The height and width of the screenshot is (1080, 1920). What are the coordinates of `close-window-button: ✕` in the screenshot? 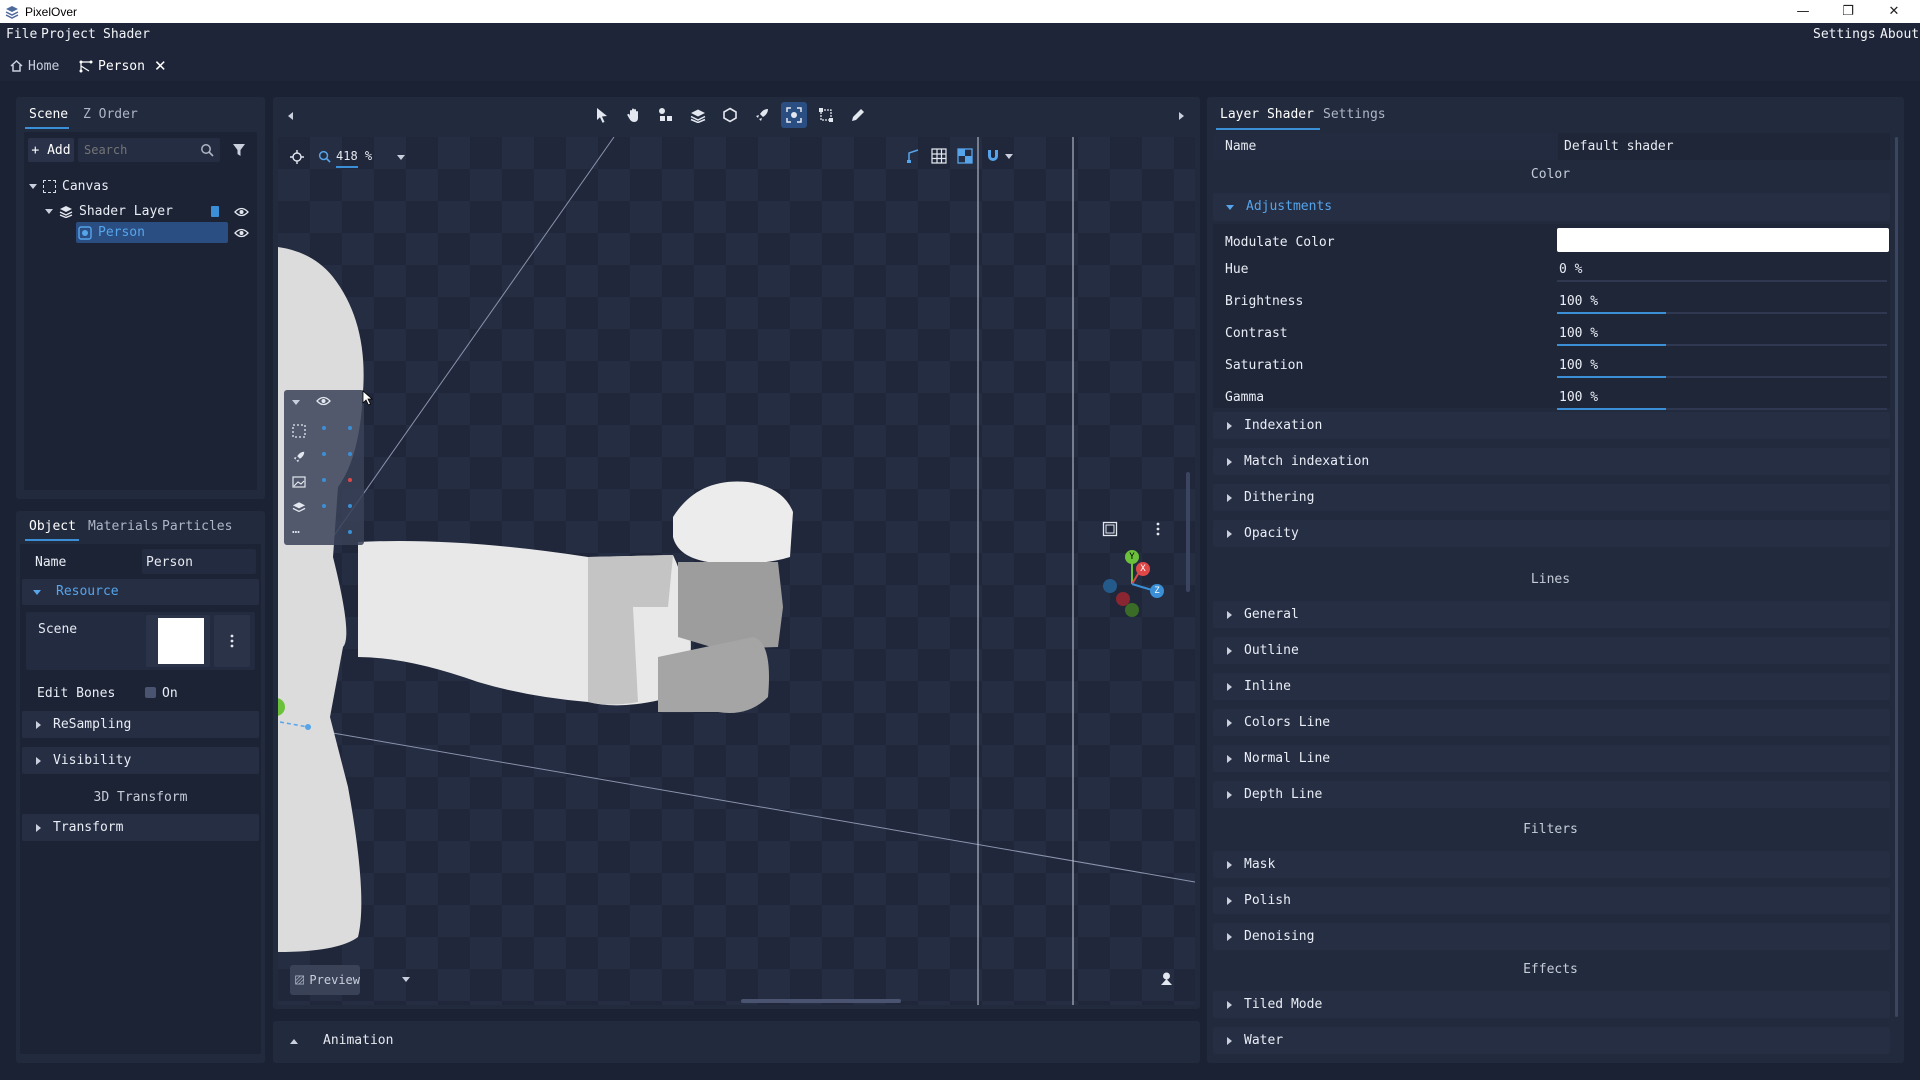 It's located at (1894, 11).